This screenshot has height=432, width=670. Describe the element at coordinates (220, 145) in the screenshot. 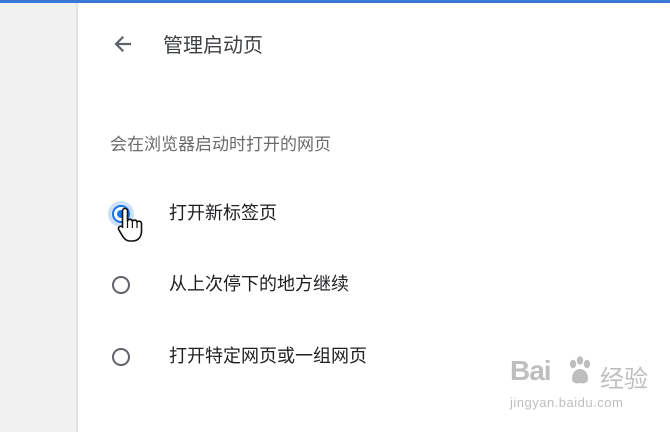

I see `section-description: 会在浏览器启动时打开的网页` at that location.